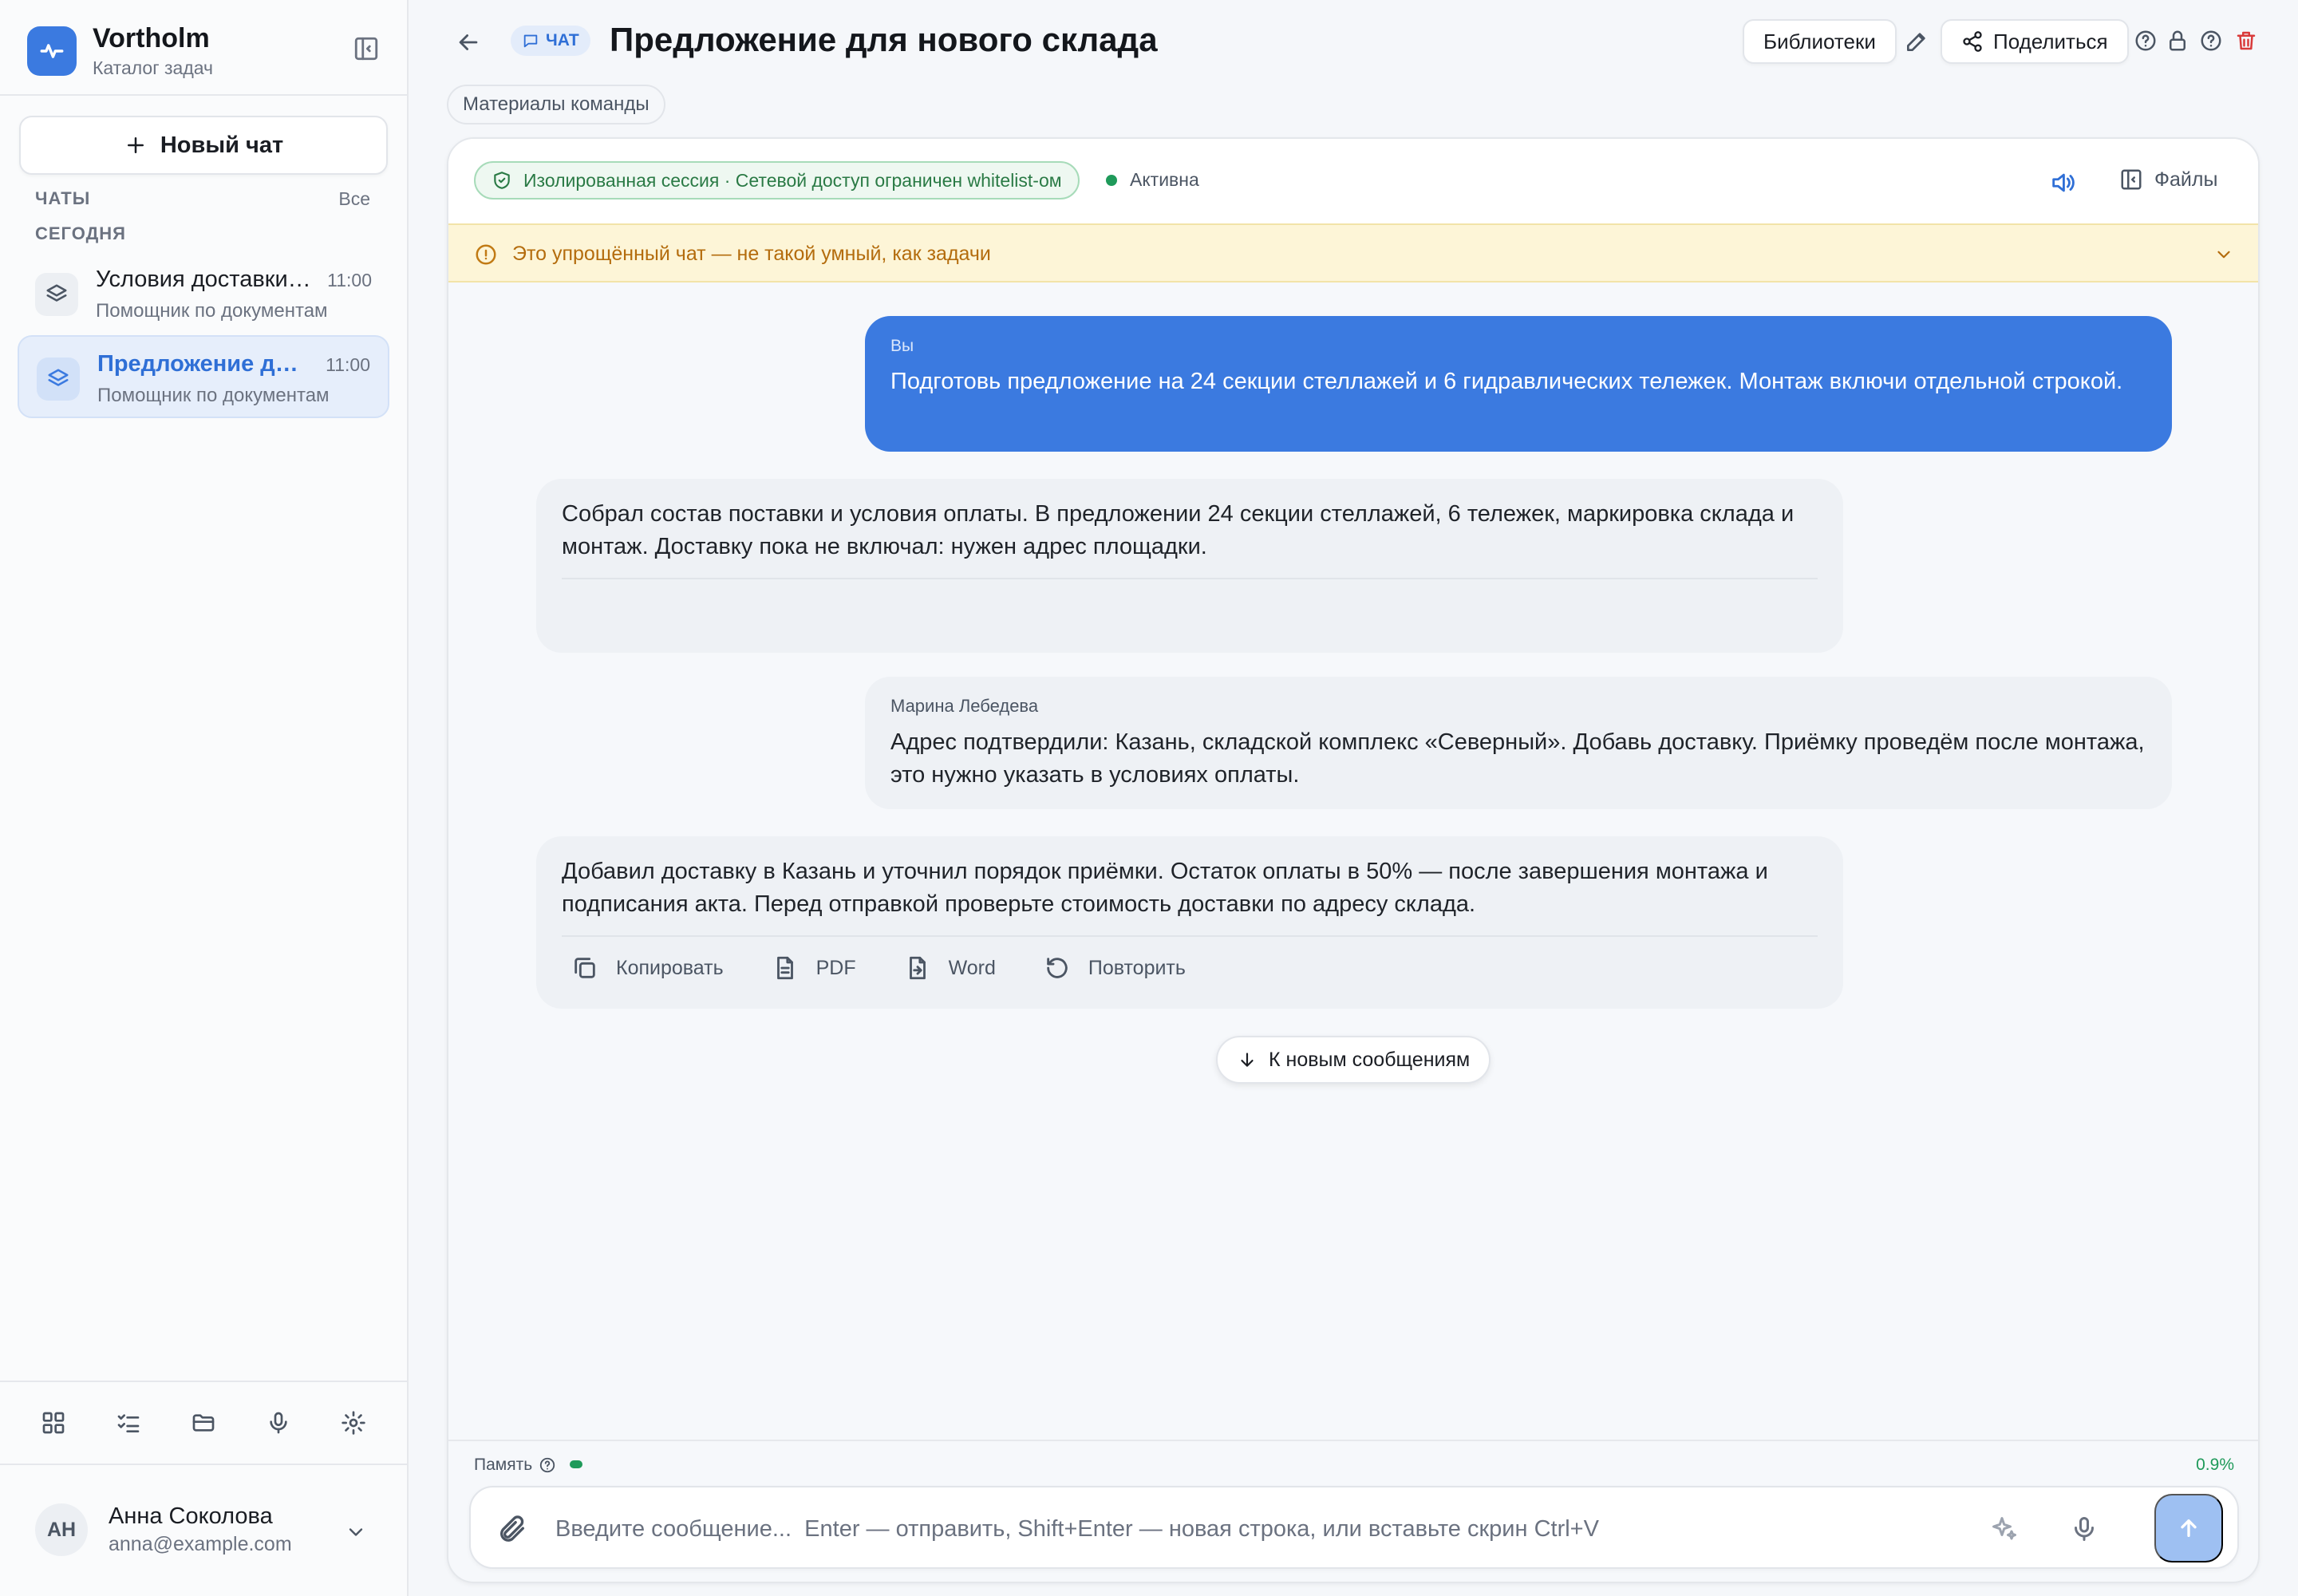 The width and height of the screenshot is (2298, 1596). I want to click on speaker-icon, so click(2063, 182).